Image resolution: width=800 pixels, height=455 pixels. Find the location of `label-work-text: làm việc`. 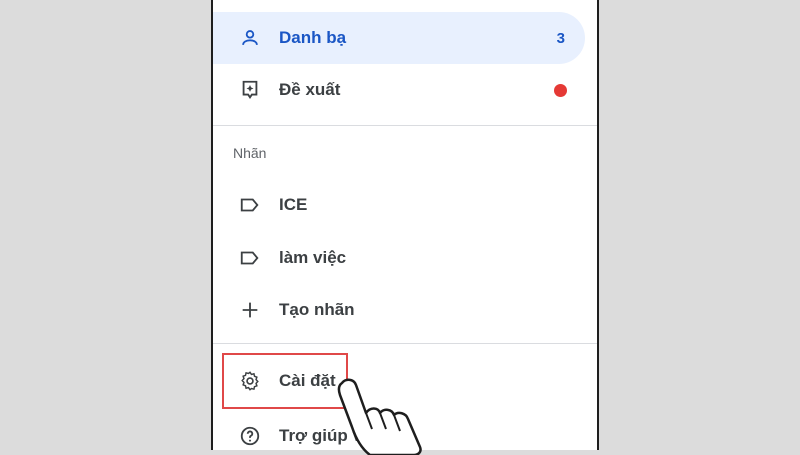

label-work-text: làm việc is located at coordinates (313, 257).